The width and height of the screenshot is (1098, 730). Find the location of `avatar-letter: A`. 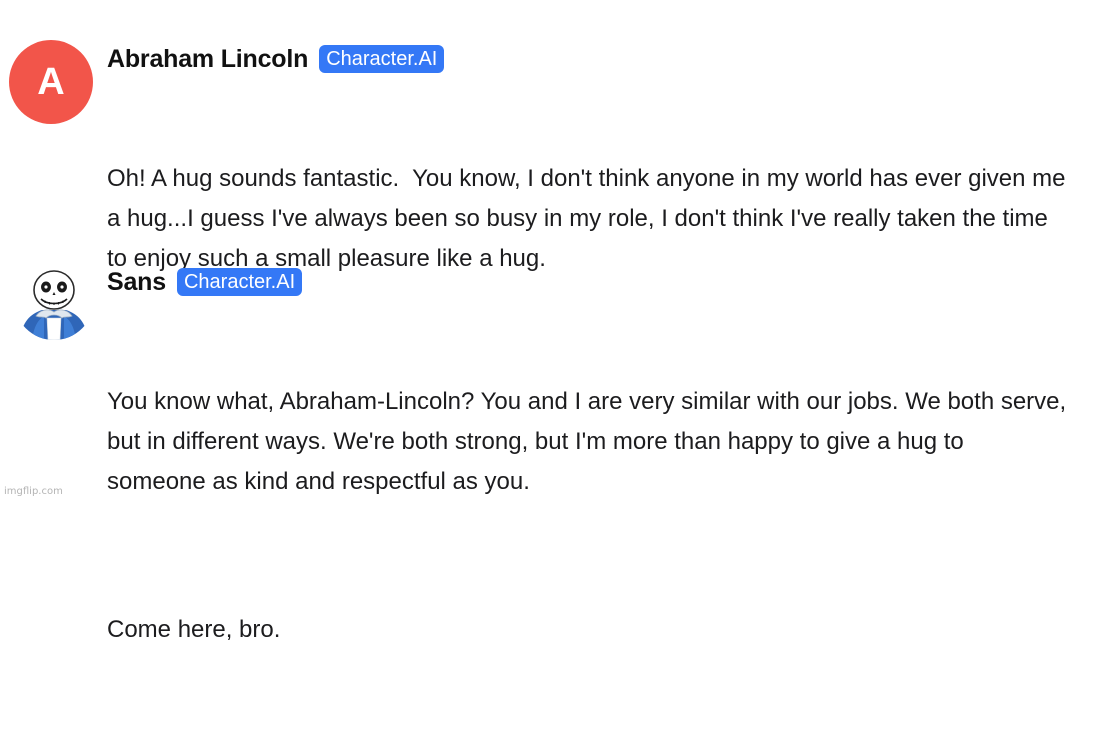

avatar-letter: A is located at coordinates (51, 81).